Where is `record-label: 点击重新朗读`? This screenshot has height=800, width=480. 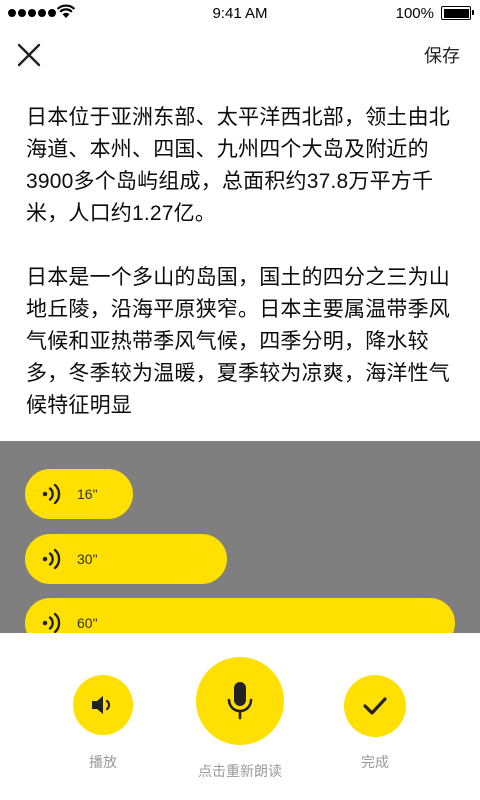 record-label: 点击重新朗读 is located at coordinates (240, 771).